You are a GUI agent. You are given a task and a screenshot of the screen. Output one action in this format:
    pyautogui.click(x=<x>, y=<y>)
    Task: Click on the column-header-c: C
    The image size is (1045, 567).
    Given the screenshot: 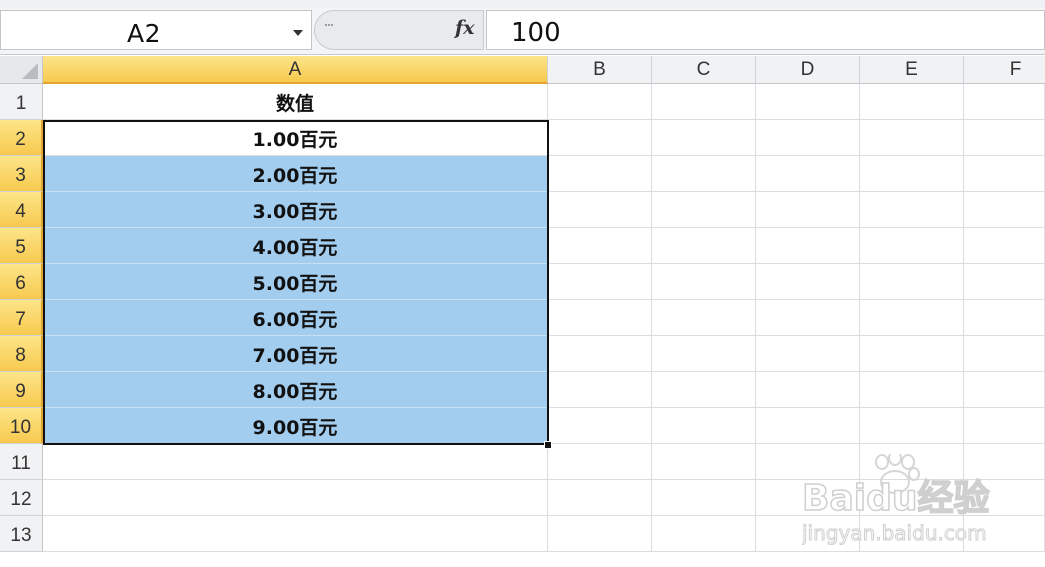 What is the action you would take?
    pyautogui.click(x=704, y=70)
    